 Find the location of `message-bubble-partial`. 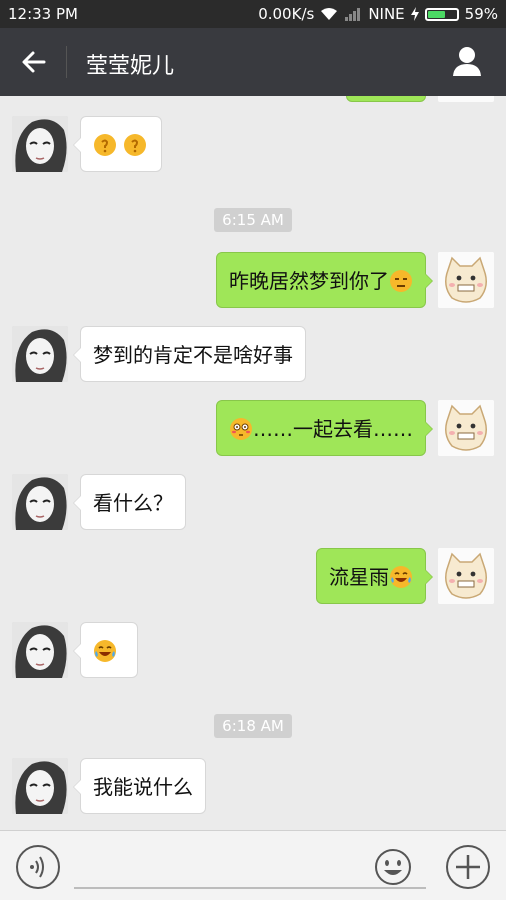

message-bubble-partial is located at coordinates (386, 99).